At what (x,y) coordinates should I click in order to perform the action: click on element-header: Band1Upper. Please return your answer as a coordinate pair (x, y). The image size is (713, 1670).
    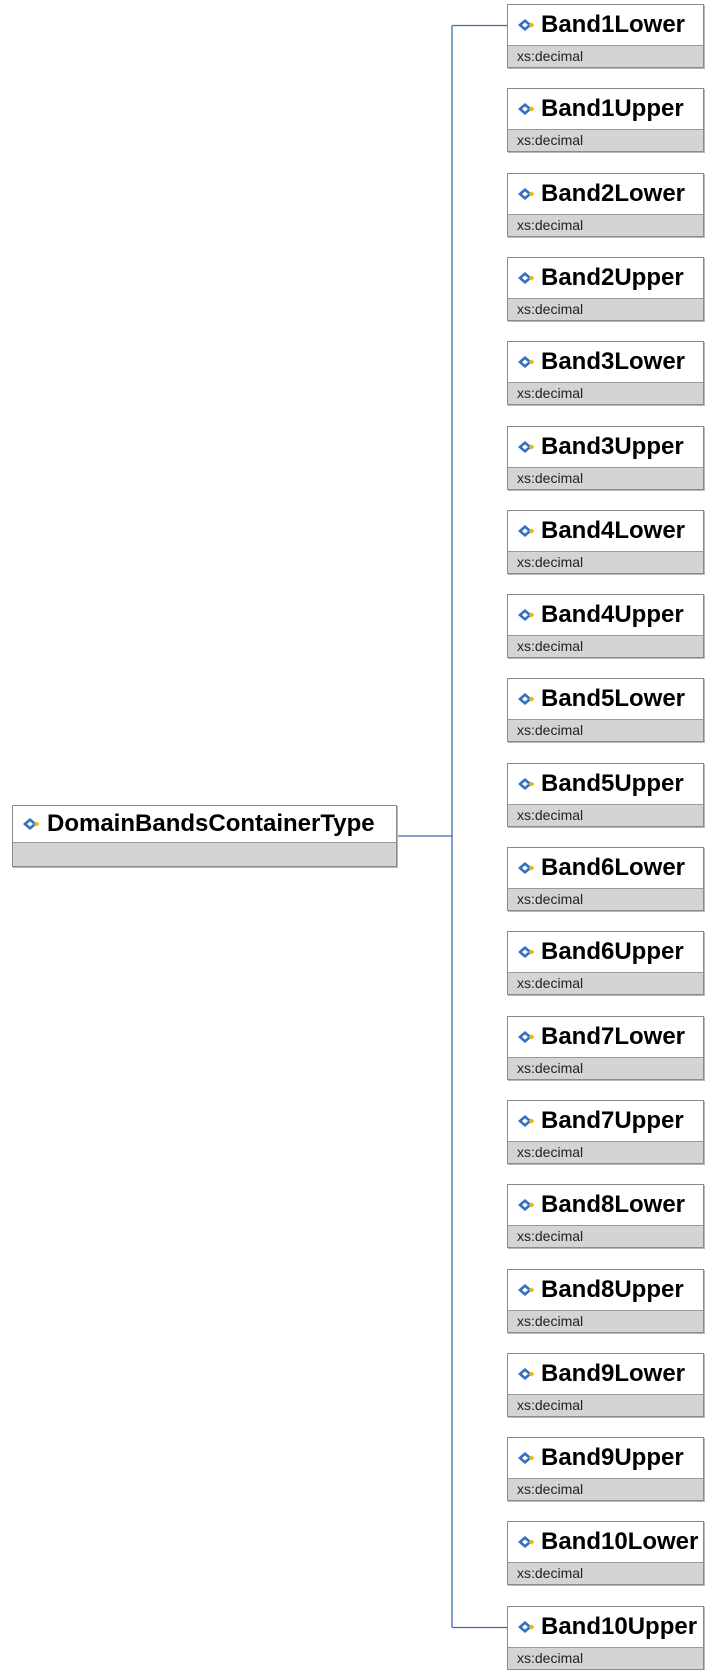
    Looking at the image, I should click on (605, 109).